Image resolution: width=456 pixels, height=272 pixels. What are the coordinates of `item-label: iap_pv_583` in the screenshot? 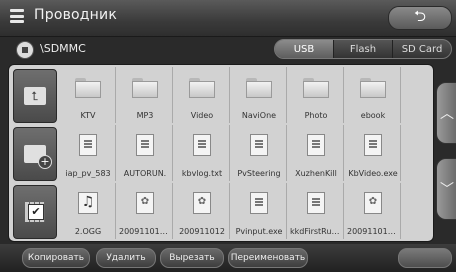 It's located at (88, 173).